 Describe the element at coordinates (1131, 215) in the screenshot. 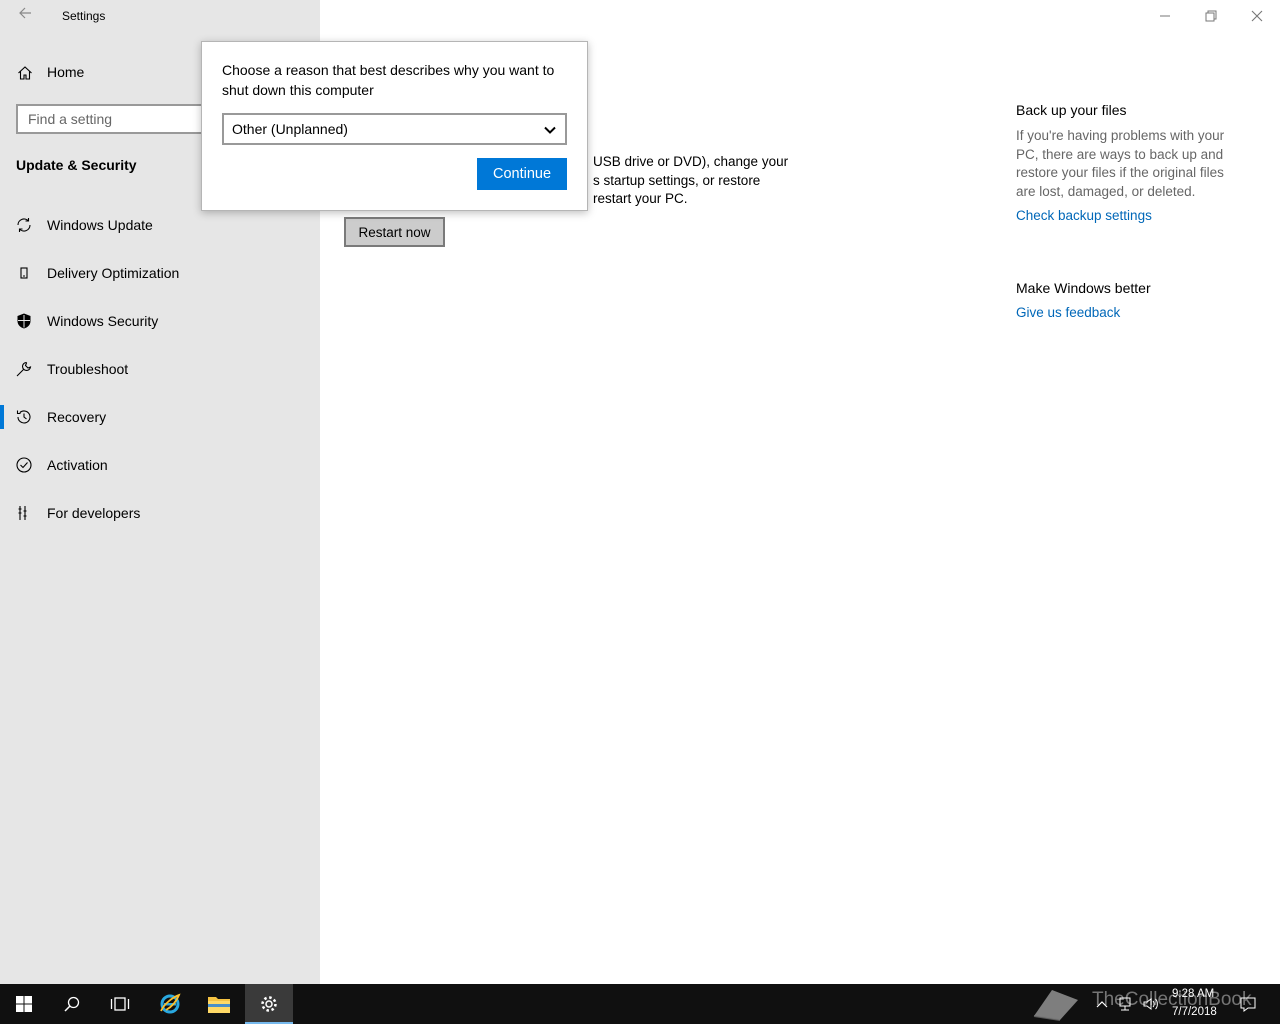

I see `check-backup-settings-link: Check backup settings` at that location.